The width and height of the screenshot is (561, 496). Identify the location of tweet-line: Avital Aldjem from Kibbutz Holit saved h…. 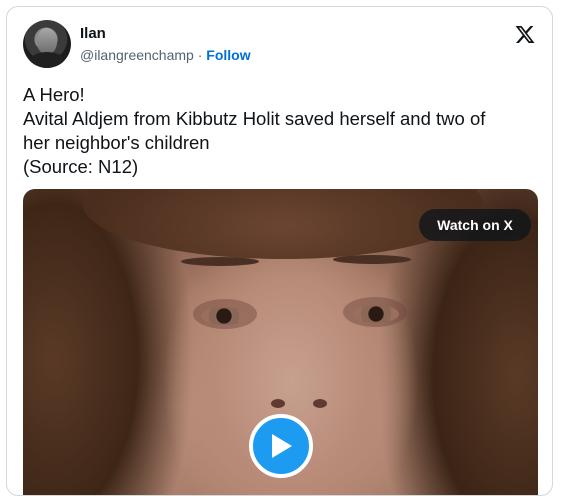
(254, 118).